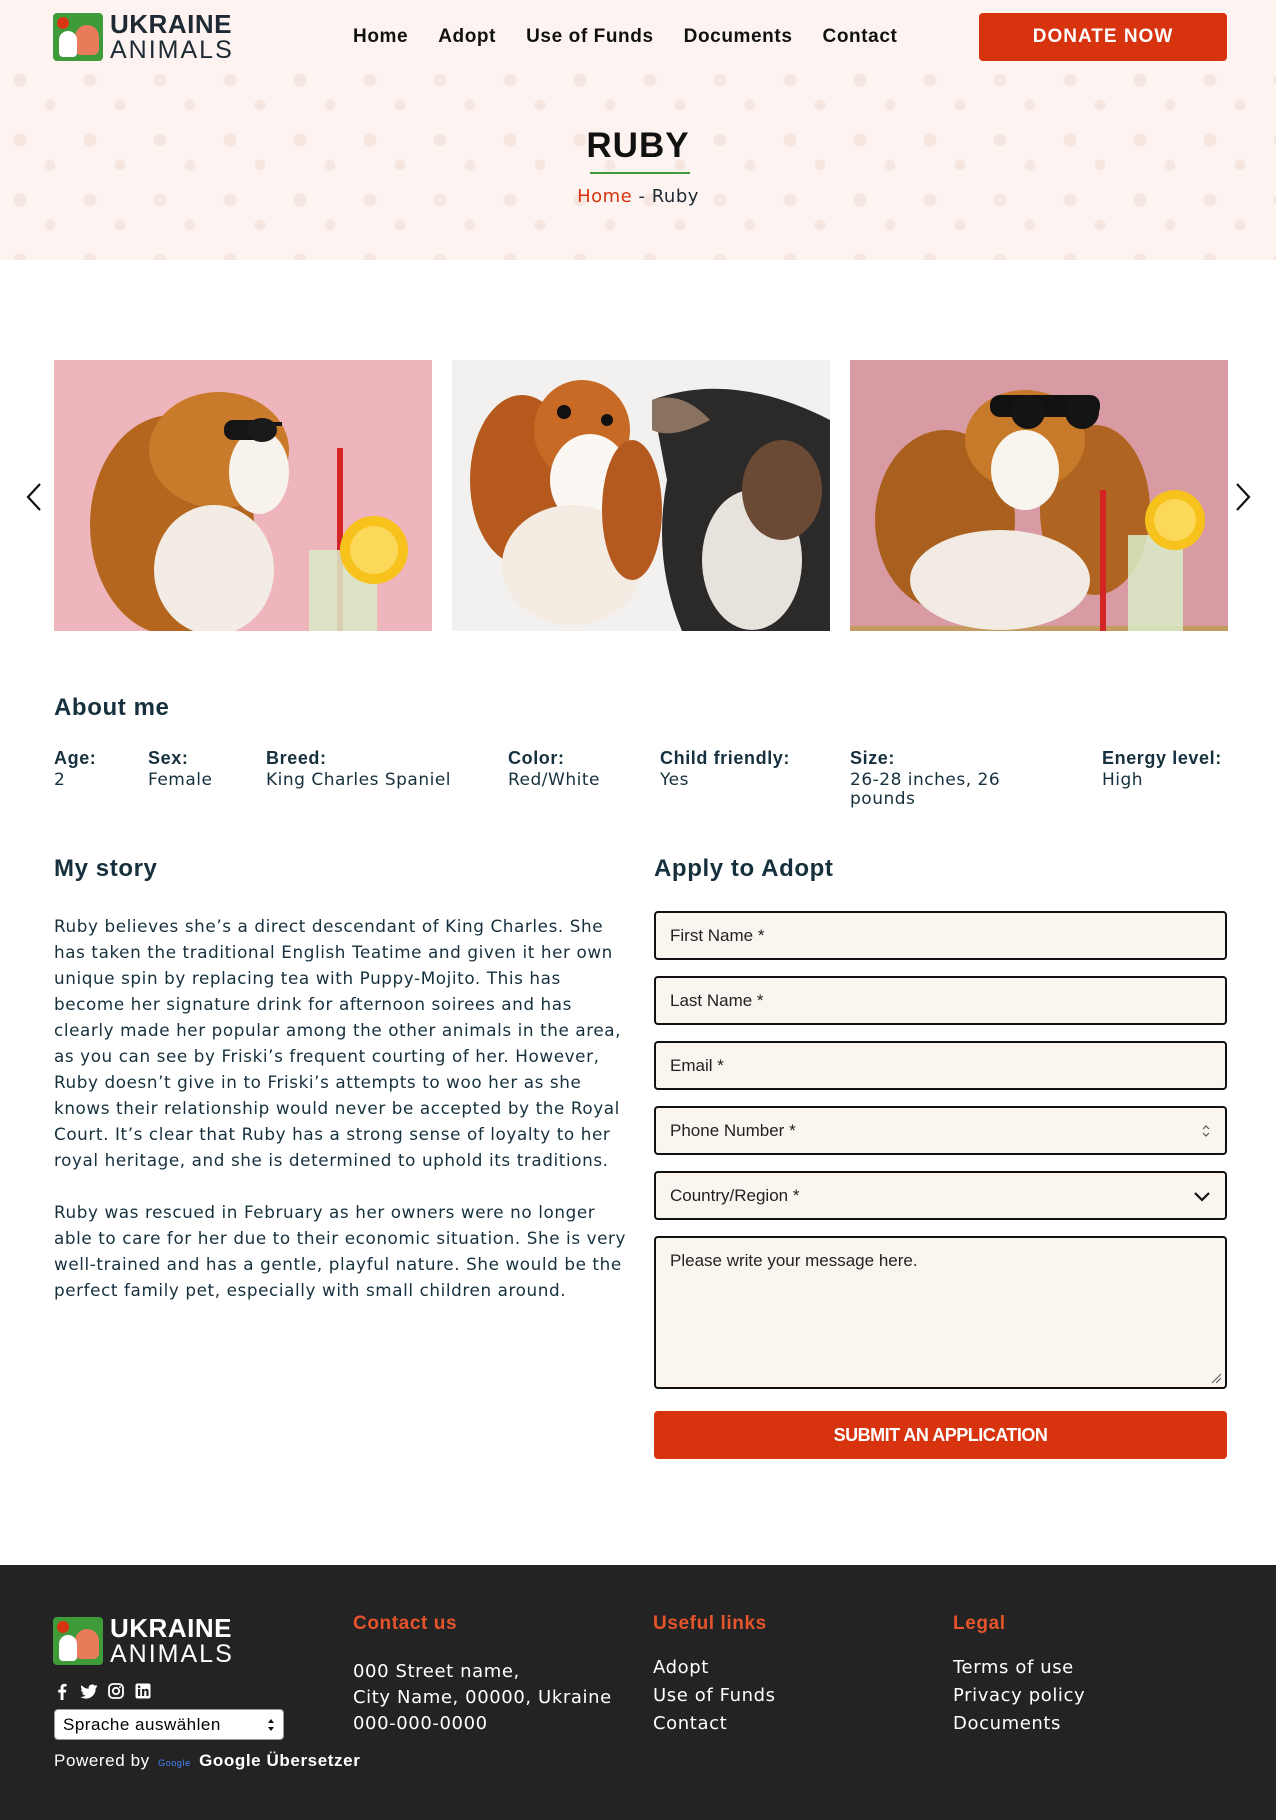 This screenshot has width=1276, height=1820. What do you see at coordinates (436, 1671) in the screenshot?
I see `footer-address-line-1: 000 Street name,` at bounding box center [436, 1671].